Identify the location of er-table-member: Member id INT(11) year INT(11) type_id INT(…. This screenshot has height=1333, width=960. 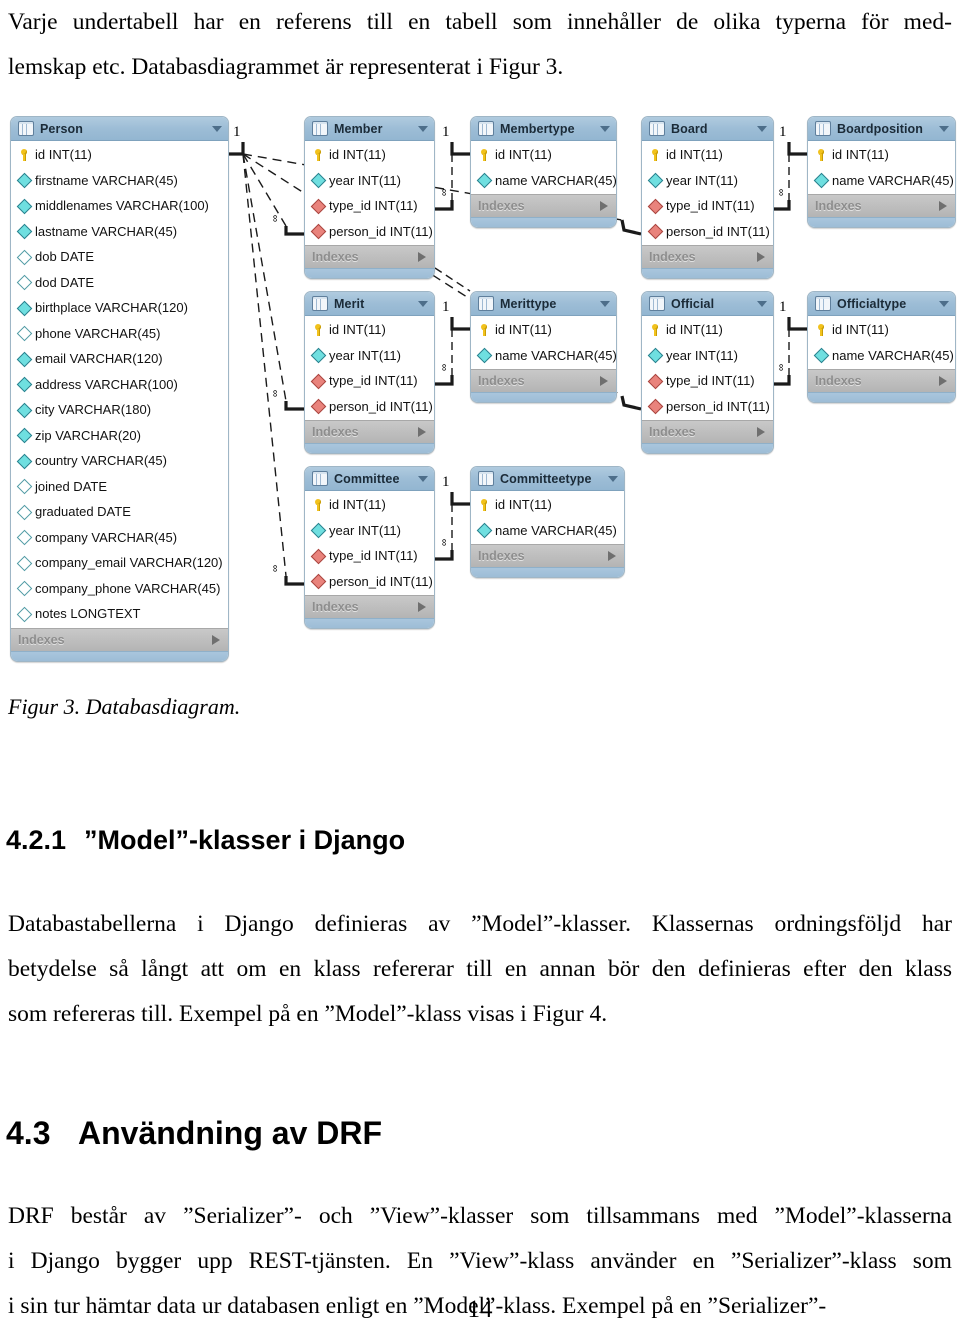
(369, 197).